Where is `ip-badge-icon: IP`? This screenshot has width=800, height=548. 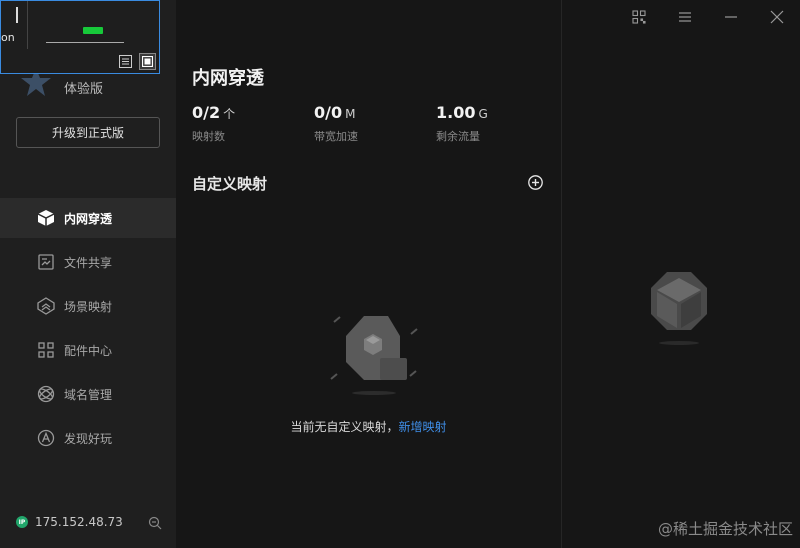
ip-badge-icon: IP is located at coordinates (22, 522).